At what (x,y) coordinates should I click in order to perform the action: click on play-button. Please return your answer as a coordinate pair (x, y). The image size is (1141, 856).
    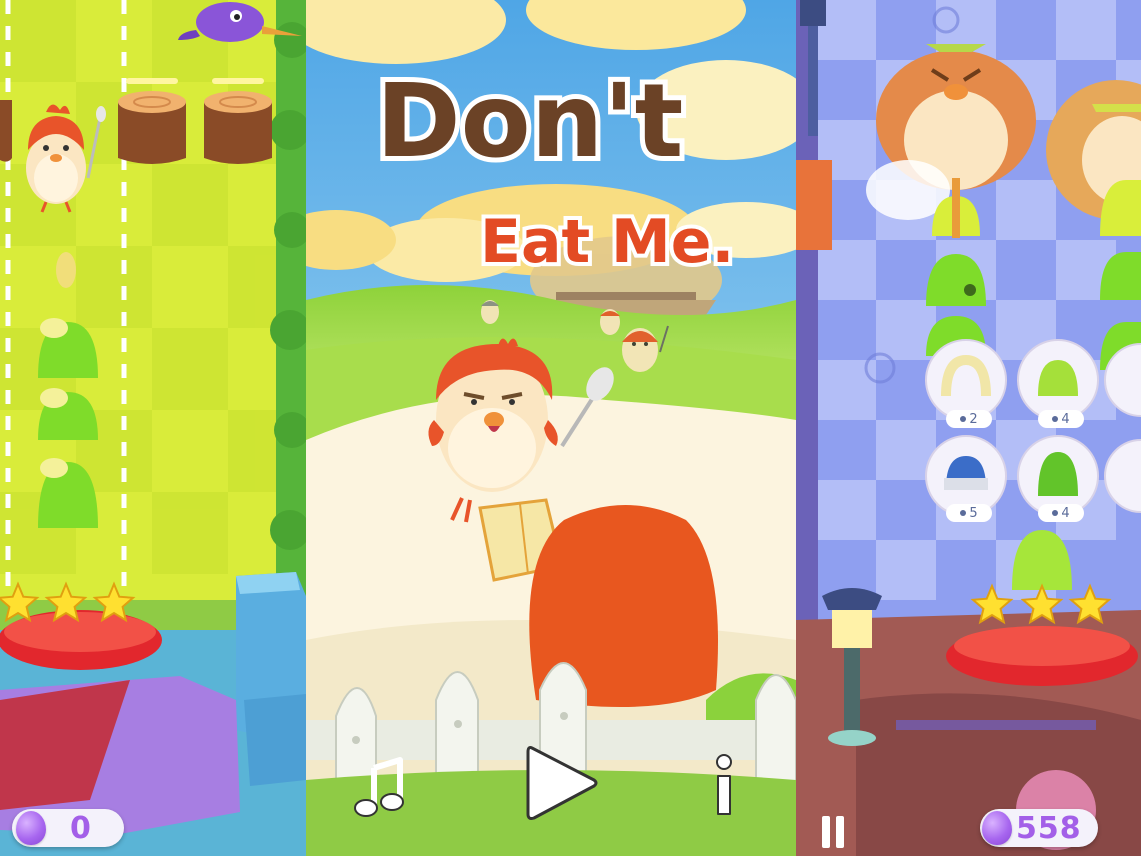
    Looking at the image, I should click on (560, 783).